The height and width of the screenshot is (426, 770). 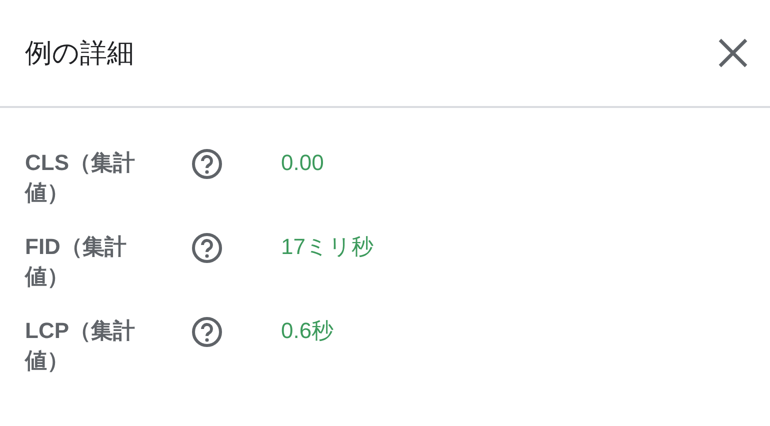 I want to click on metric-label: FID（集計値）, so click(x=76, y=262).